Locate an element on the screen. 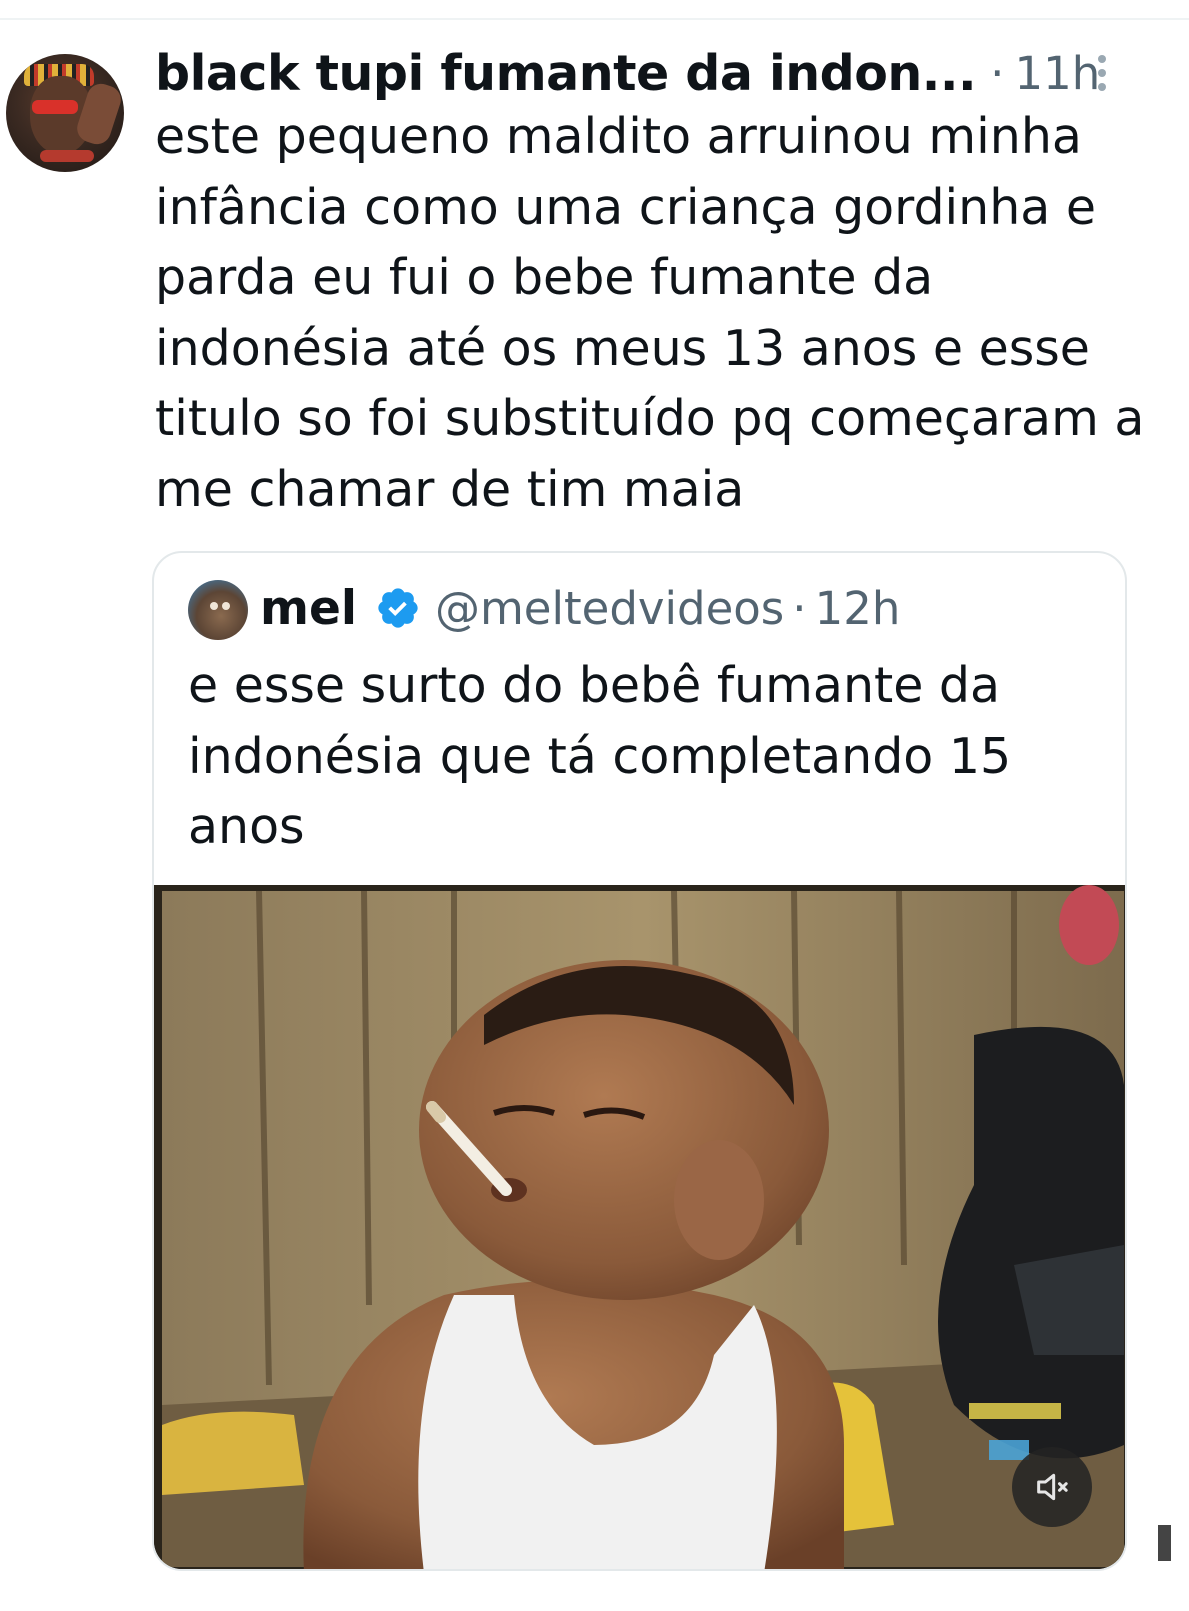 This screenshot has width=1189, height=1611. author-avatar is located at coordinates (65, 113).